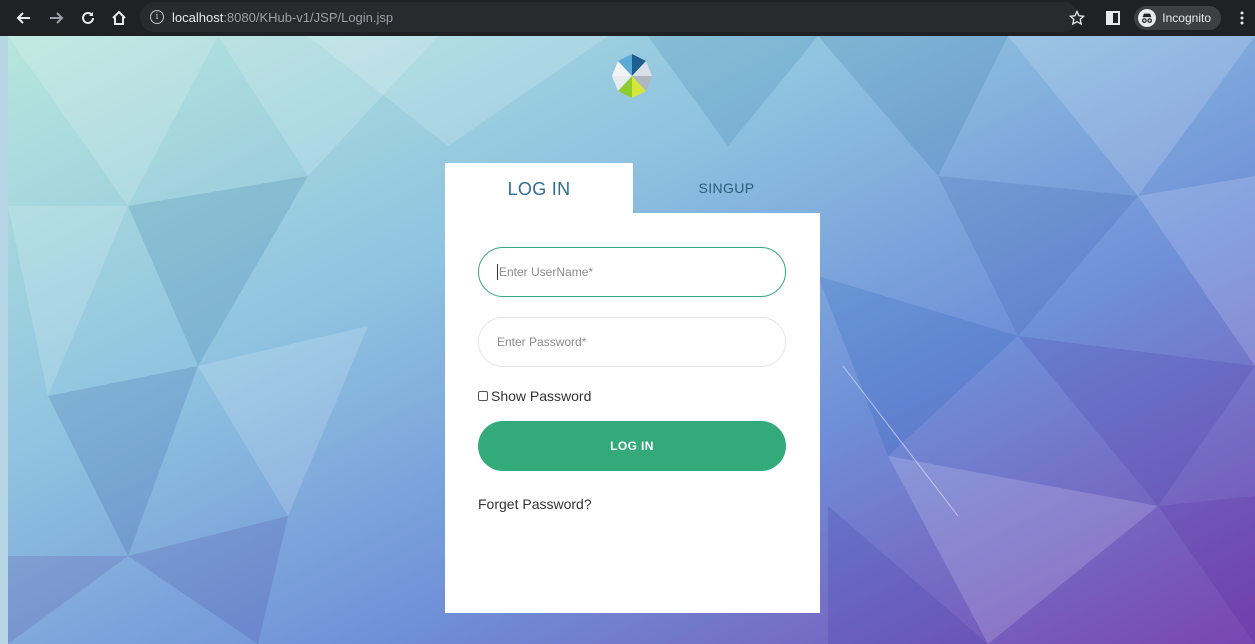  I want to click on forward-arrow-icon, so click(56, 18).